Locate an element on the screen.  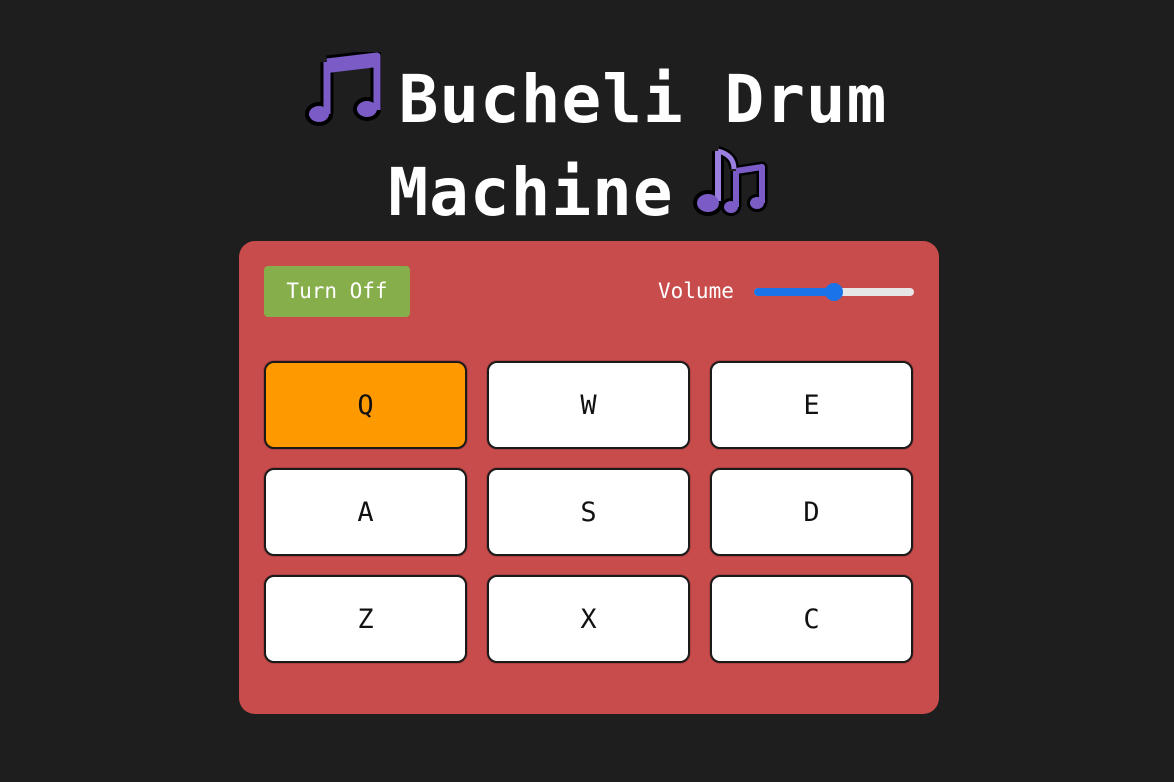
drum-pad-z: Z is located at coordinates (365, 619).